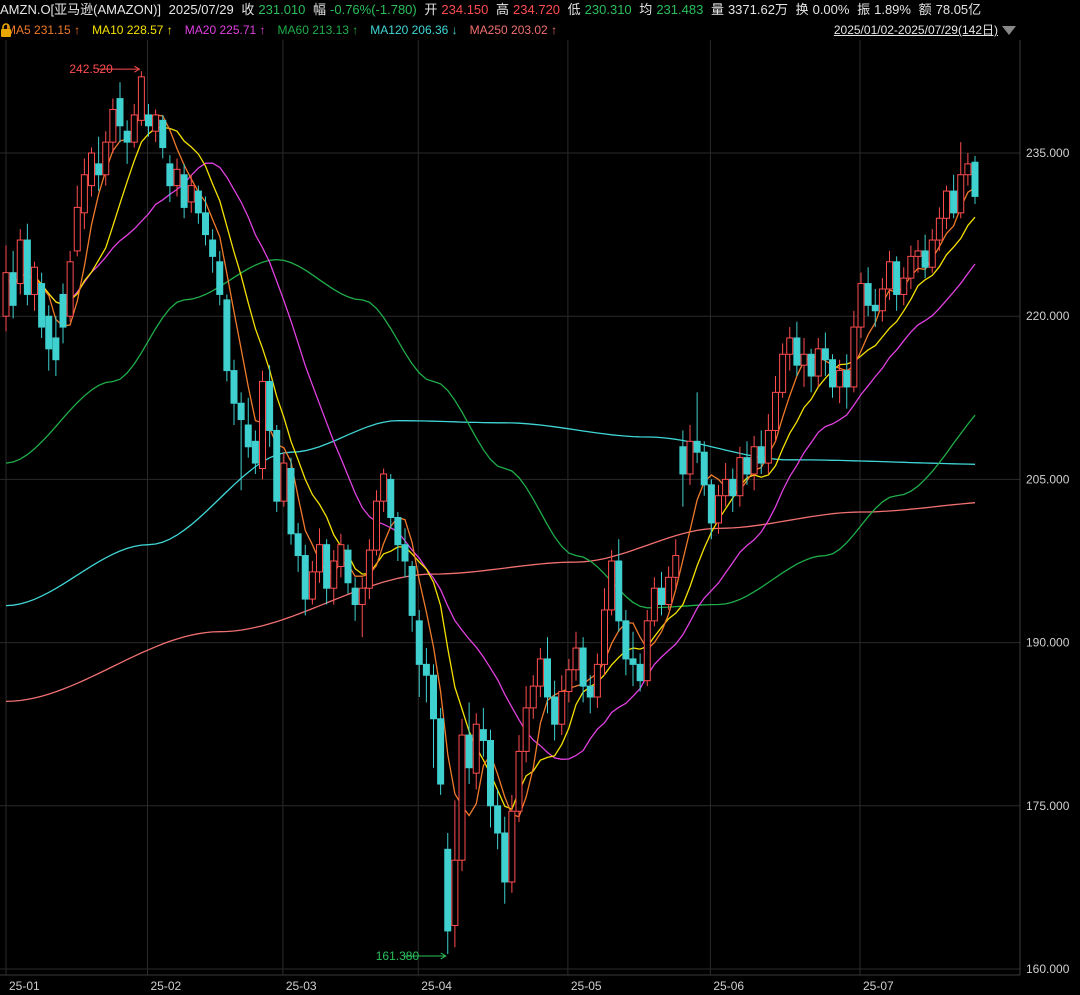 This screenshot has height=995, width=1080. What do you see at coordinates (398, 956) in the screenshot?
I see `min-price-label: 161.380` at bounding box center [398, 956].